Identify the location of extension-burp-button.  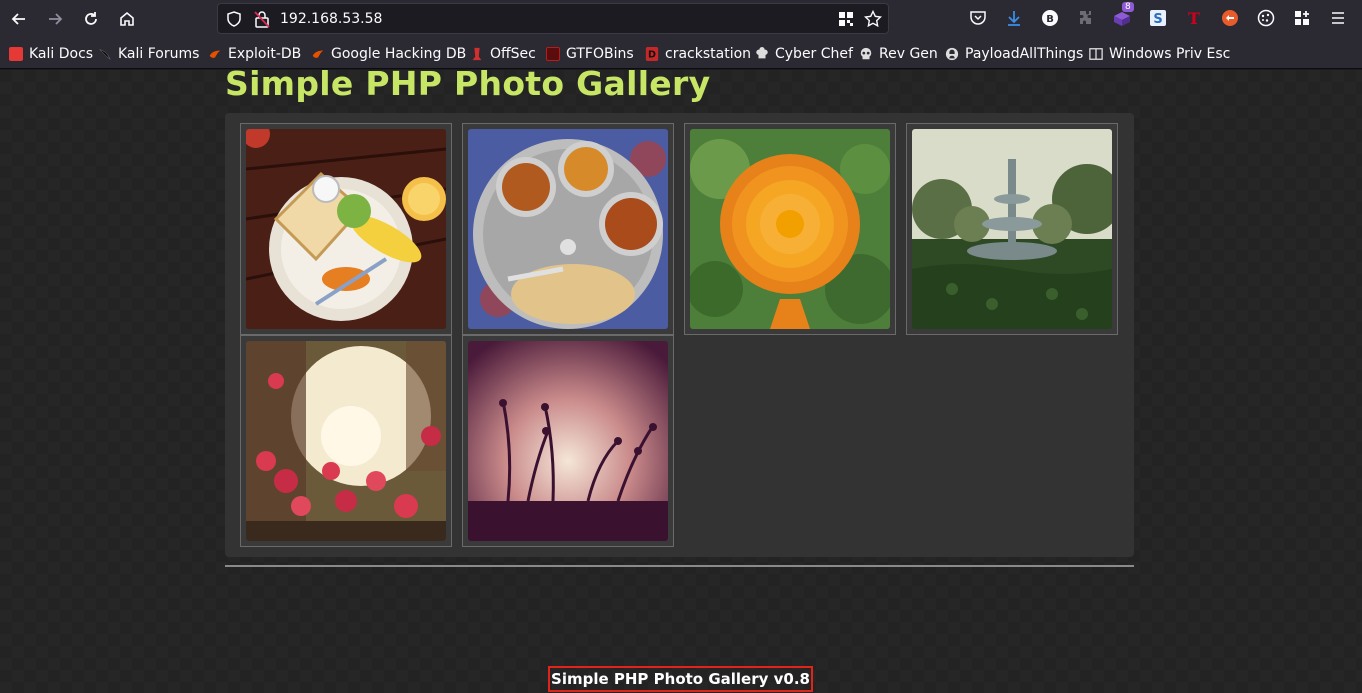
(1230, 18).